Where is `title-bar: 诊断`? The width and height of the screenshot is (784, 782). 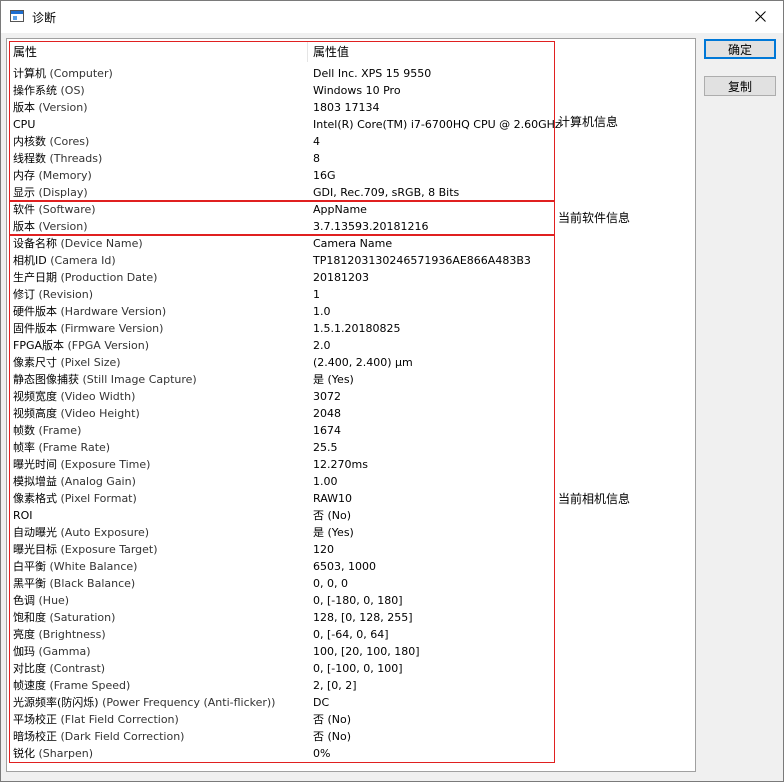 title-bar: 诊断 is located at coordinates (392, 17).